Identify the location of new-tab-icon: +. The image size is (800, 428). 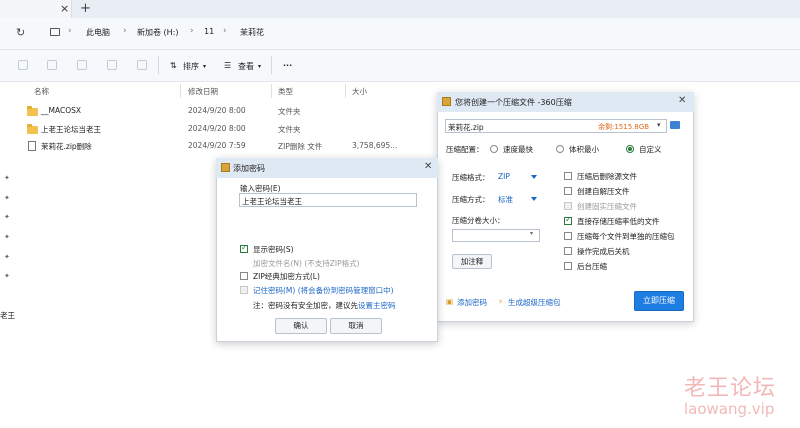
(85, 8).